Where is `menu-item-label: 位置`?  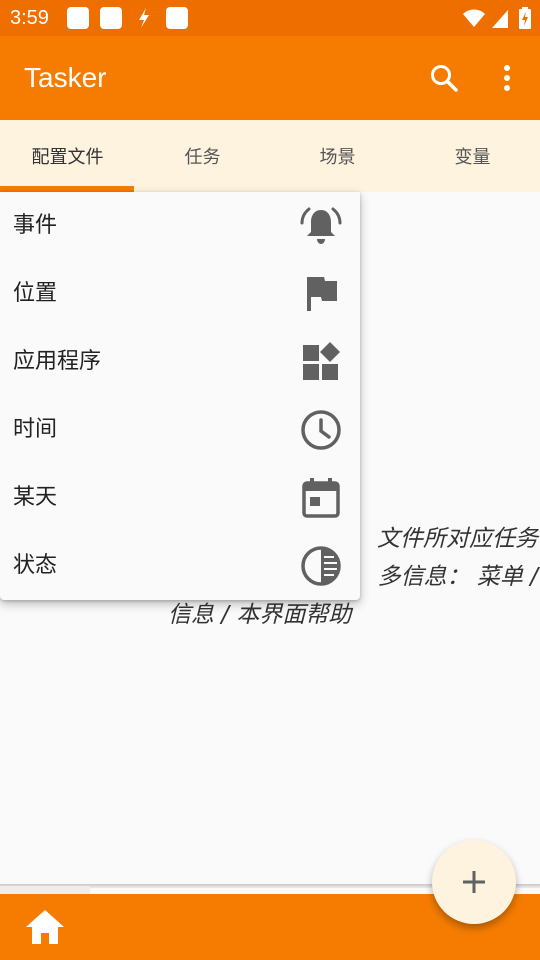
menu-item-label: 位置 is located at coordinates (35, 293).